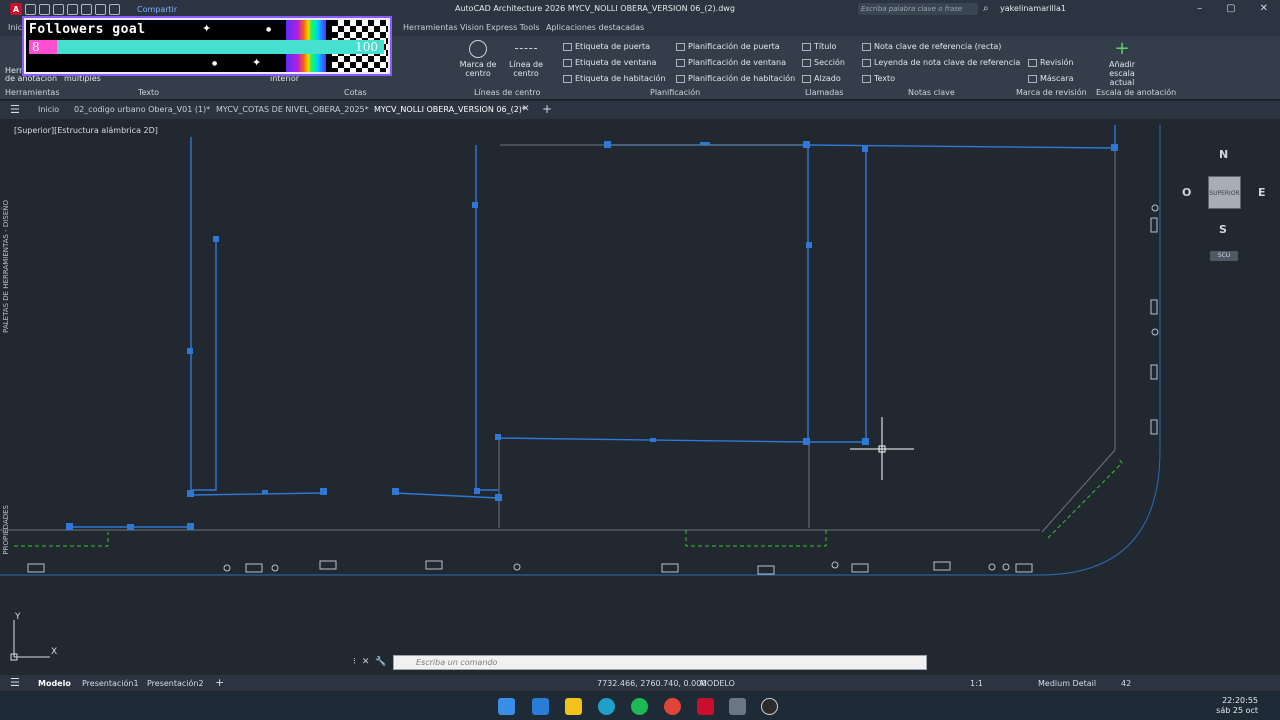 The image size is (1280, 720). I want to click on tab-layout1: Presentación1, so click(110, 683).